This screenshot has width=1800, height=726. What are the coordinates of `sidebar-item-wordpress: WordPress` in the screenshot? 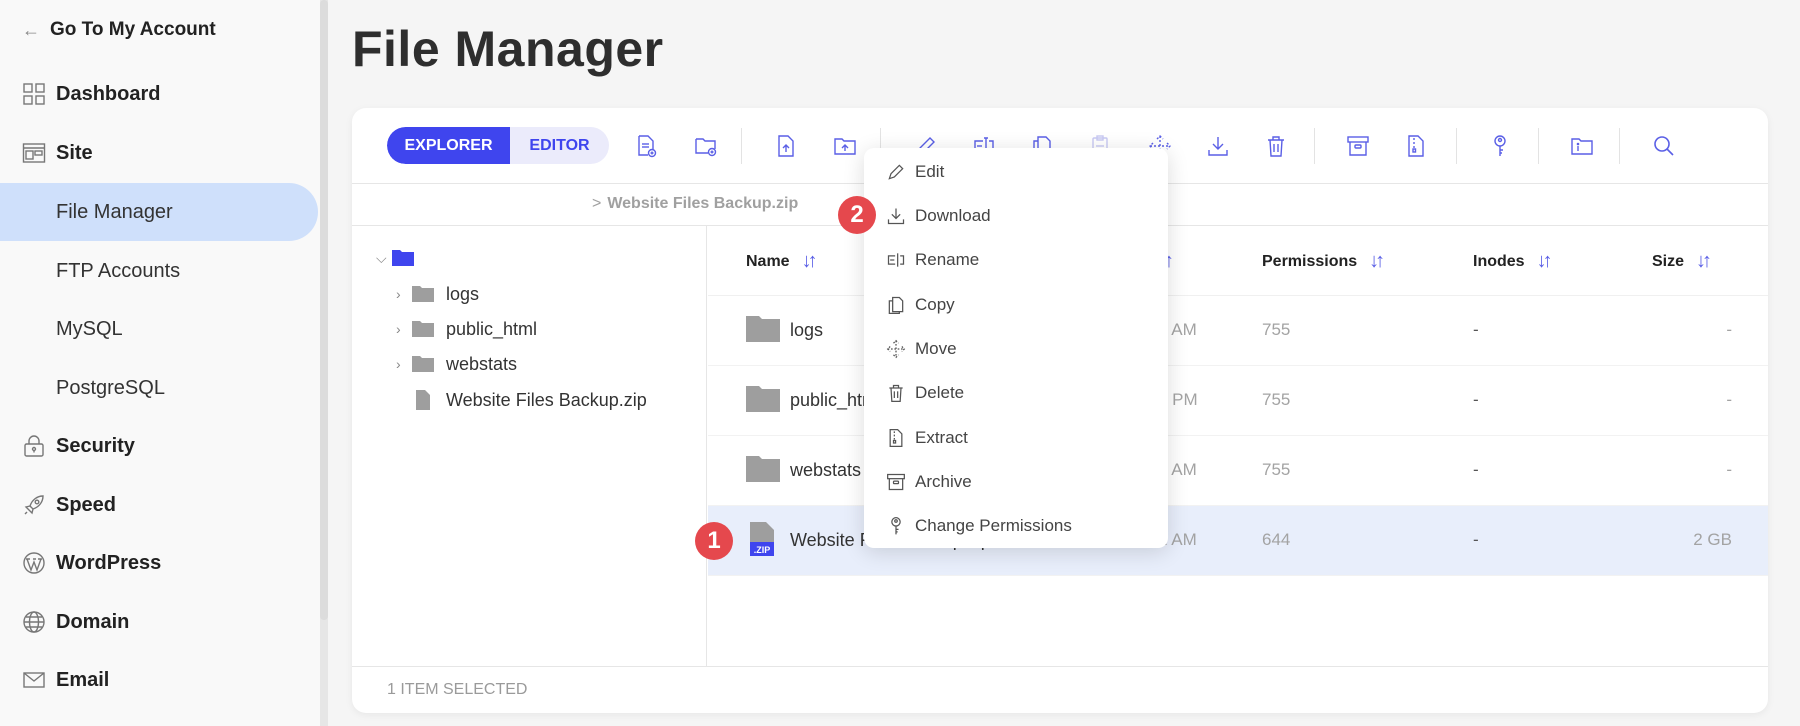 It's located at (159, 563).